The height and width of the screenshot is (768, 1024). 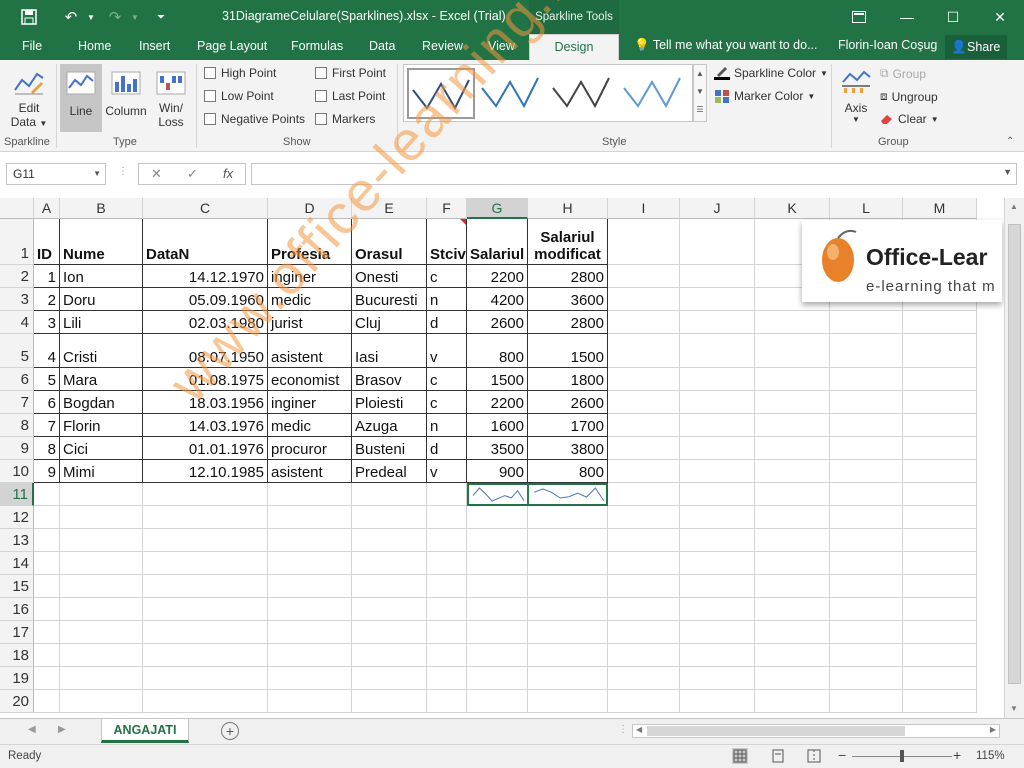 I want to click on table-cell: asistent, so click(x=310, y=351).